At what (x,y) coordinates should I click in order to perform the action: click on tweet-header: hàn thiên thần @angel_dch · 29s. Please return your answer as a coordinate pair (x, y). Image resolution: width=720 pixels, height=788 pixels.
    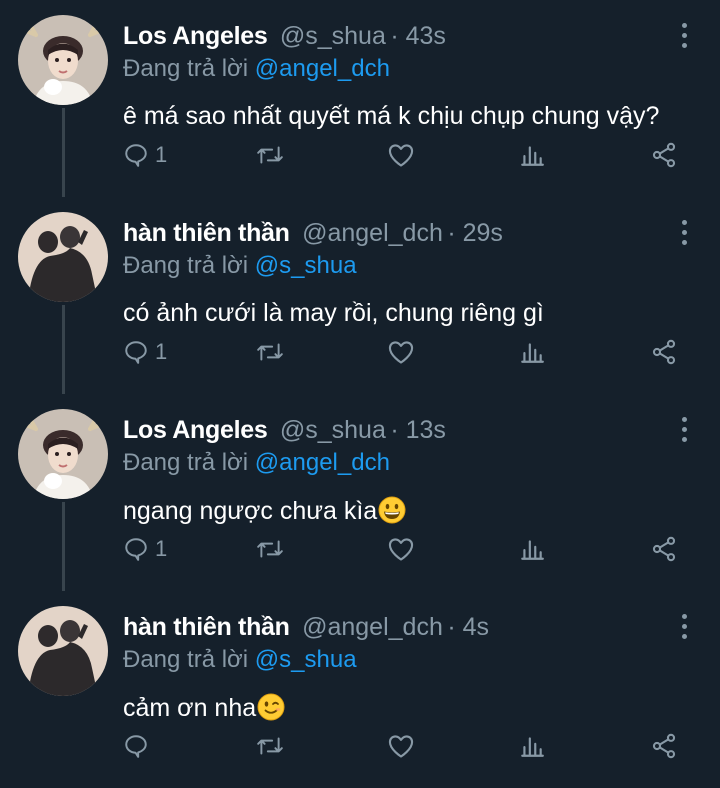
    Looking at the image, I should click on (391, 233).